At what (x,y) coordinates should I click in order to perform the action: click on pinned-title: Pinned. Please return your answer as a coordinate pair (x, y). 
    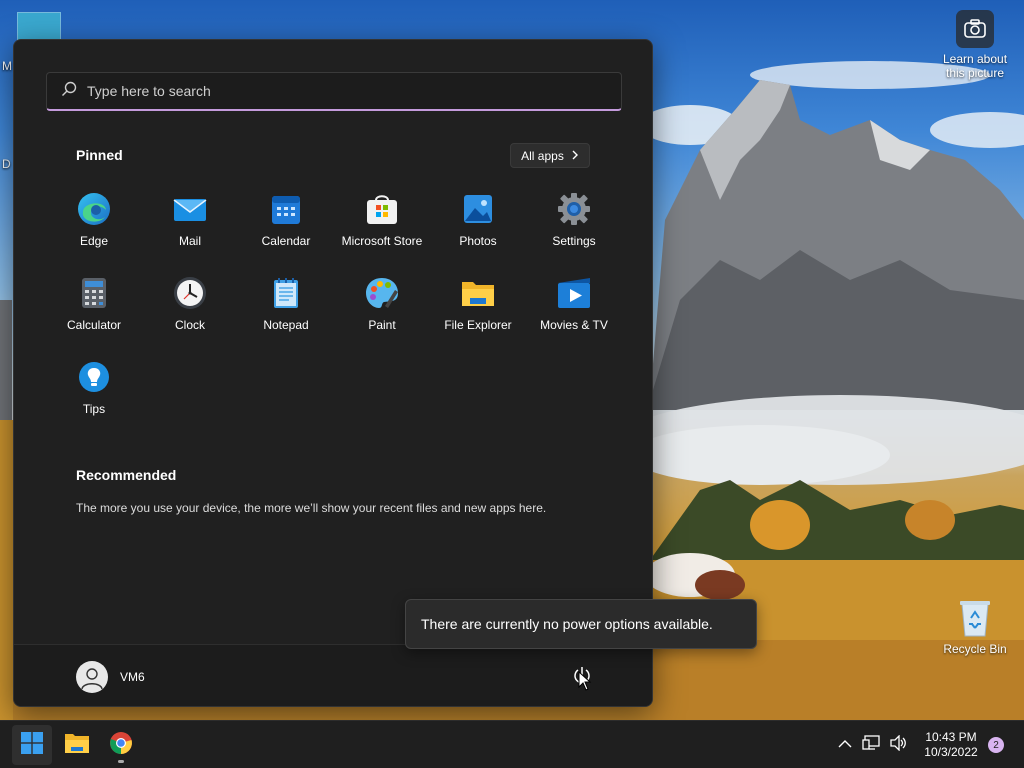
    Looking at the image, I should click on (99, 155).